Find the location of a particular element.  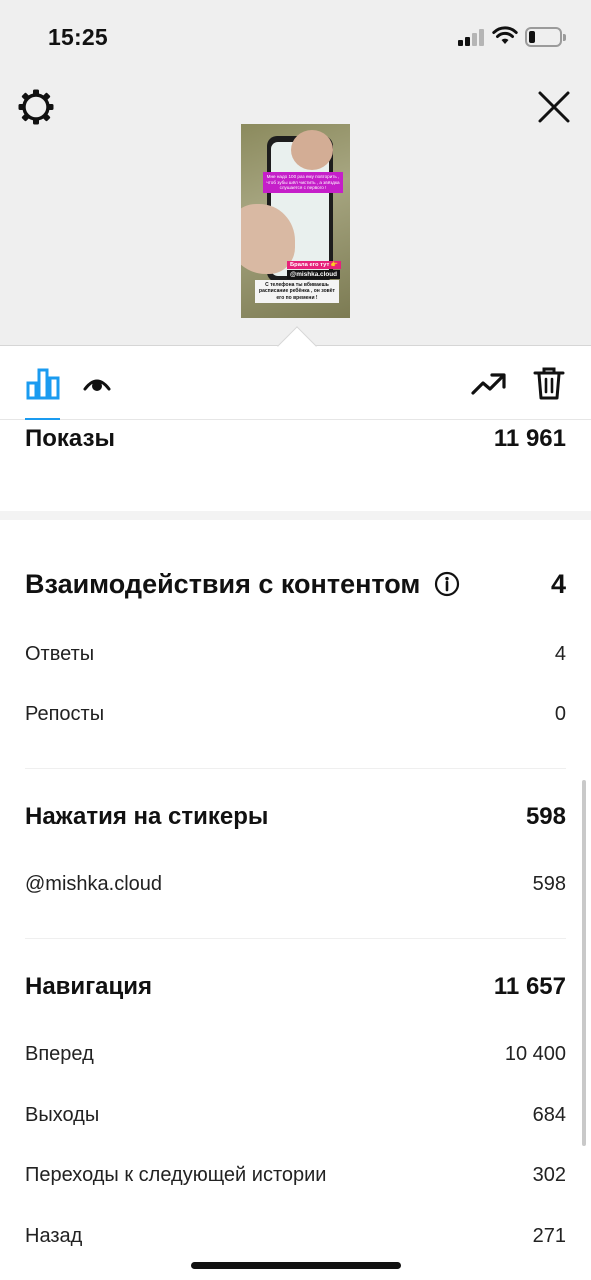

navigation-header: Навигация 11 657 is located at coordinates (295, 987).